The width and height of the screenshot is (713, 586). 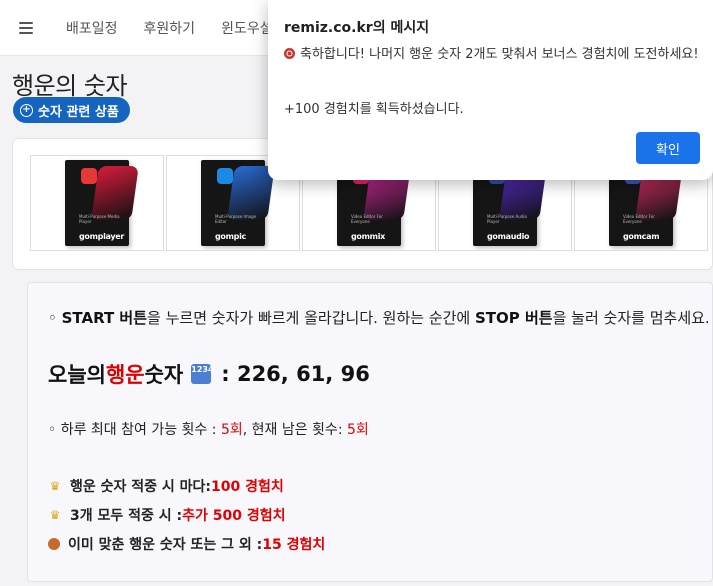 What do you see at coordinates (357, 430) in the screenshot?
I see `attempts-left: 5회` at bounding box center [357, 430].